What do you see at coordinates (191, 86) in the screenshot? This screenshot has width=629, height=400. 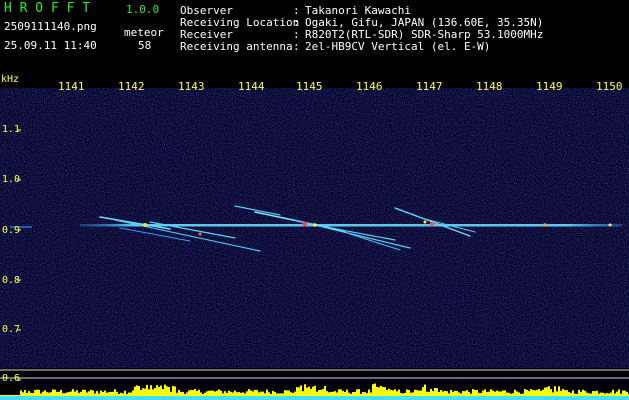 I see `x-tick-1143: 1143` at bounding box center [191, 86].